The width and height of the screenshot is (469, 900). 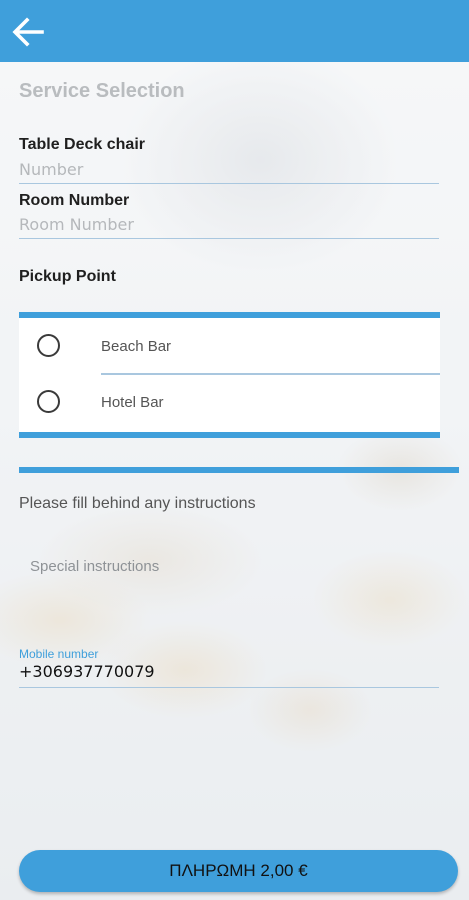 What do you see at coordinates (239, 470) in the screenshot?
I see `section-divider` at bounding box center [239, 470].